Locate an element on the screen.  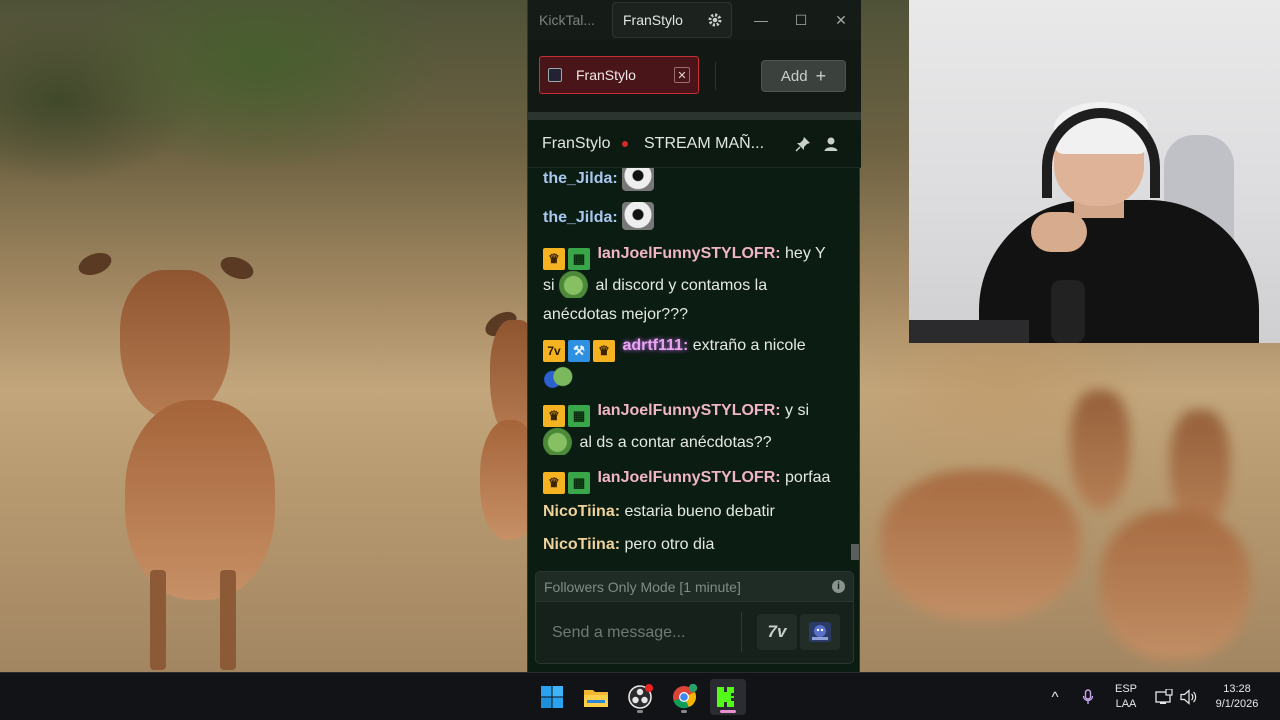
webcam-desk is located at coordinates (969, 331).